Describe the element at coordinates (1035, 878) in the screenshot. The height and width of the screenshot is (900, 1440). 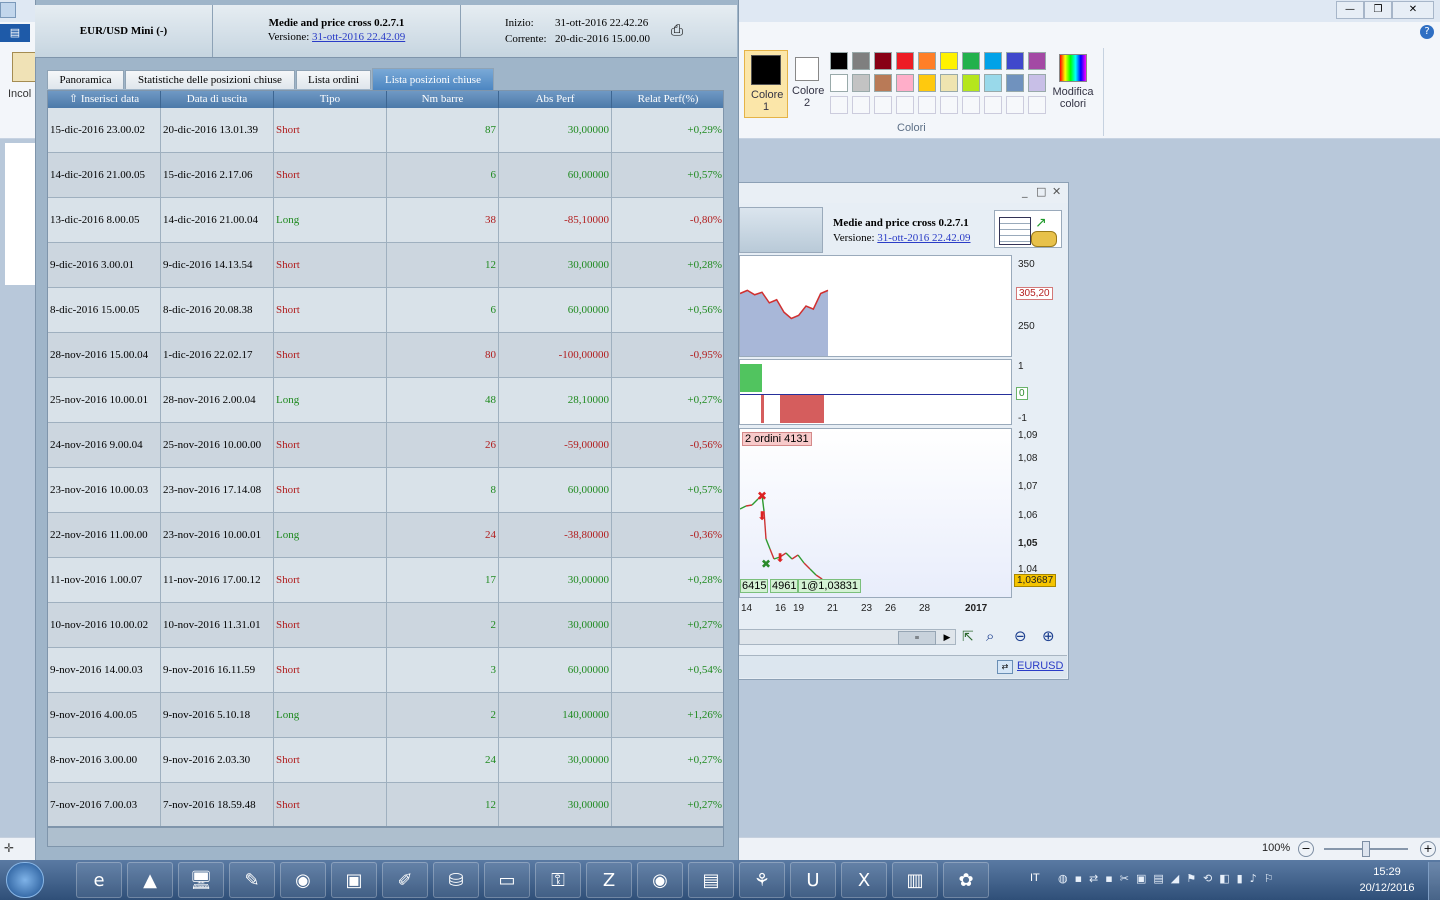
I see `language-indicator: IT` at that location.